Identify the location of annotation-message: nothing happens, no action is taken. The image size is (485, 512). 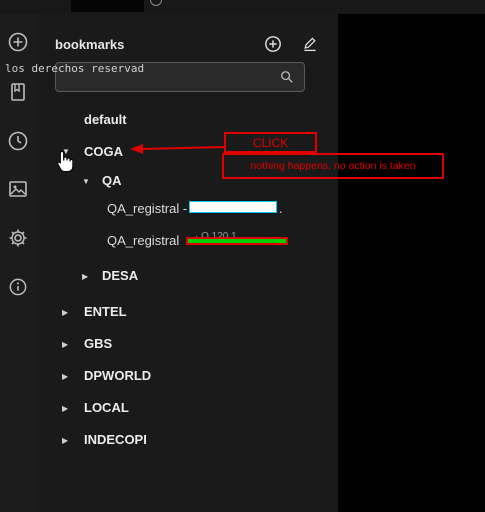
(333, 166).